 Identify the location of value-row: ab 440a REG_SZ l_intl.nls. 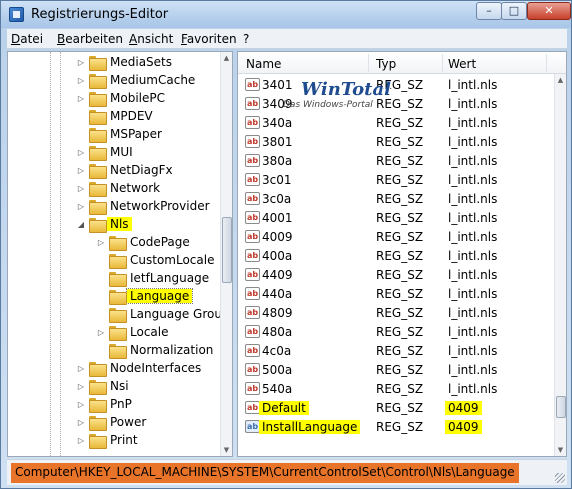
(397, 294).